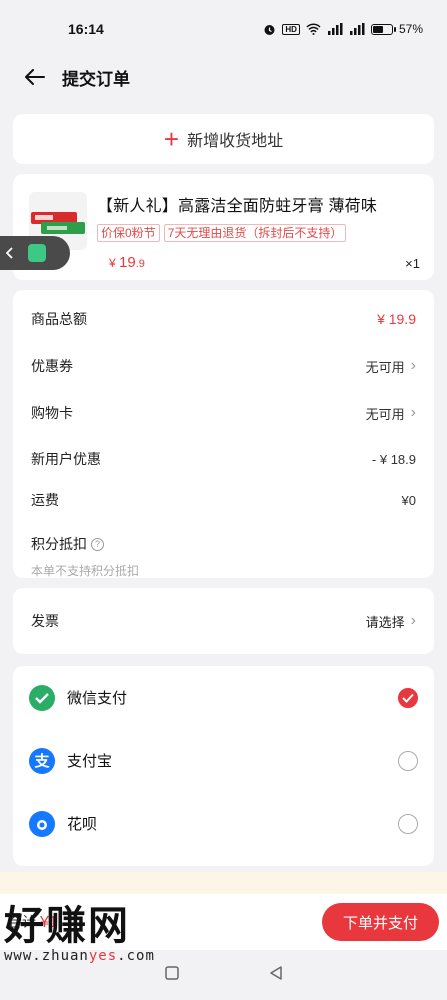 The image size is (447, 1000). I want to click on row-coupon: 优惠券 无可用 ›, so click(223, 366).